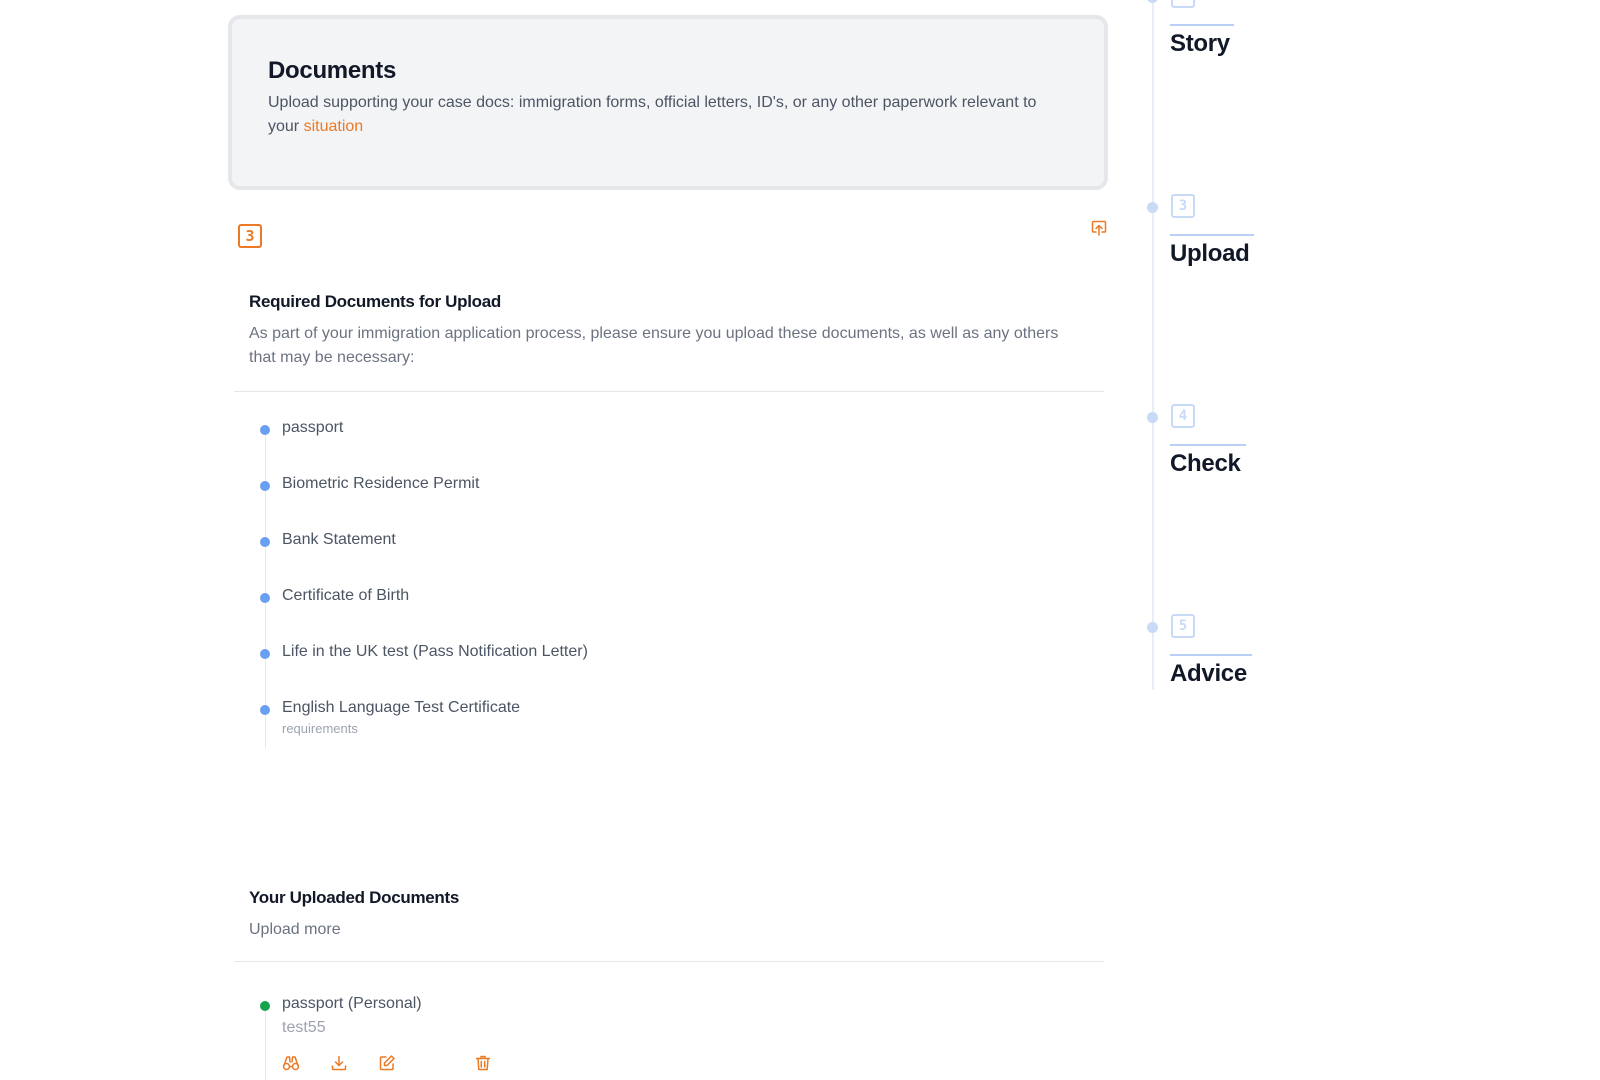 Image resolution: width=1600 pixels, height=1080 pixels. Describe the element at coordinates (304, 1027) in the screenshot. I see `uploaded-document-note: test55` at that location.